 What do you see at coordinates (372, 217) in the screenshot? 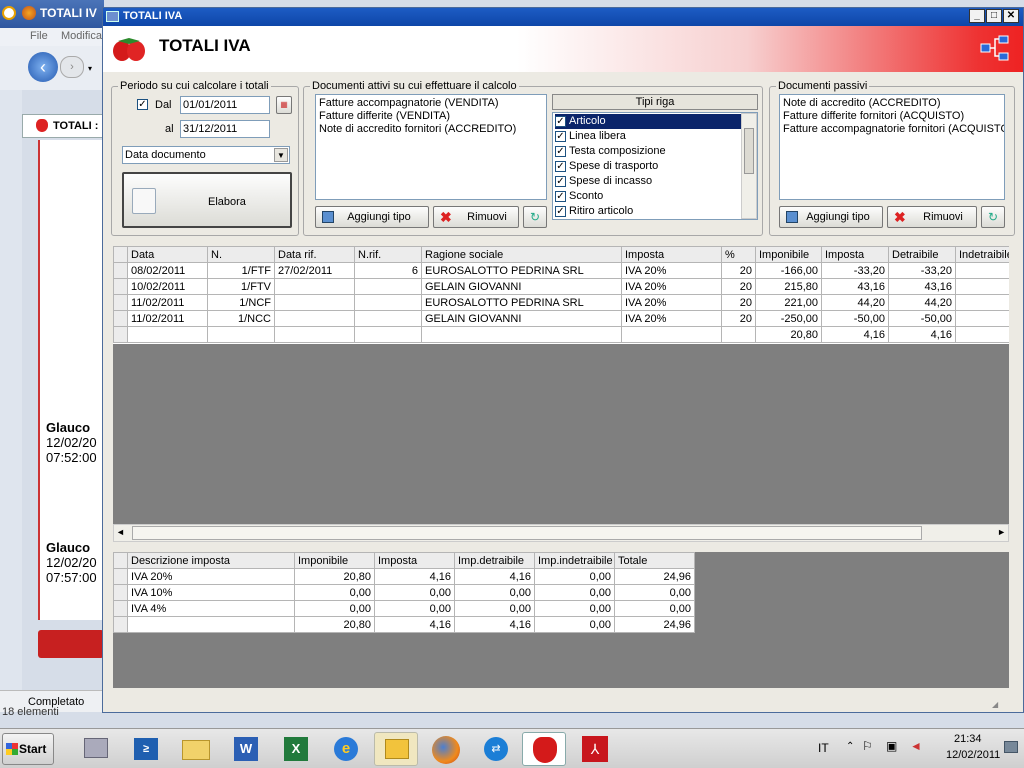
I see `add-active-type-button: Aggiungi tipo` at bounding box center [372, 217].